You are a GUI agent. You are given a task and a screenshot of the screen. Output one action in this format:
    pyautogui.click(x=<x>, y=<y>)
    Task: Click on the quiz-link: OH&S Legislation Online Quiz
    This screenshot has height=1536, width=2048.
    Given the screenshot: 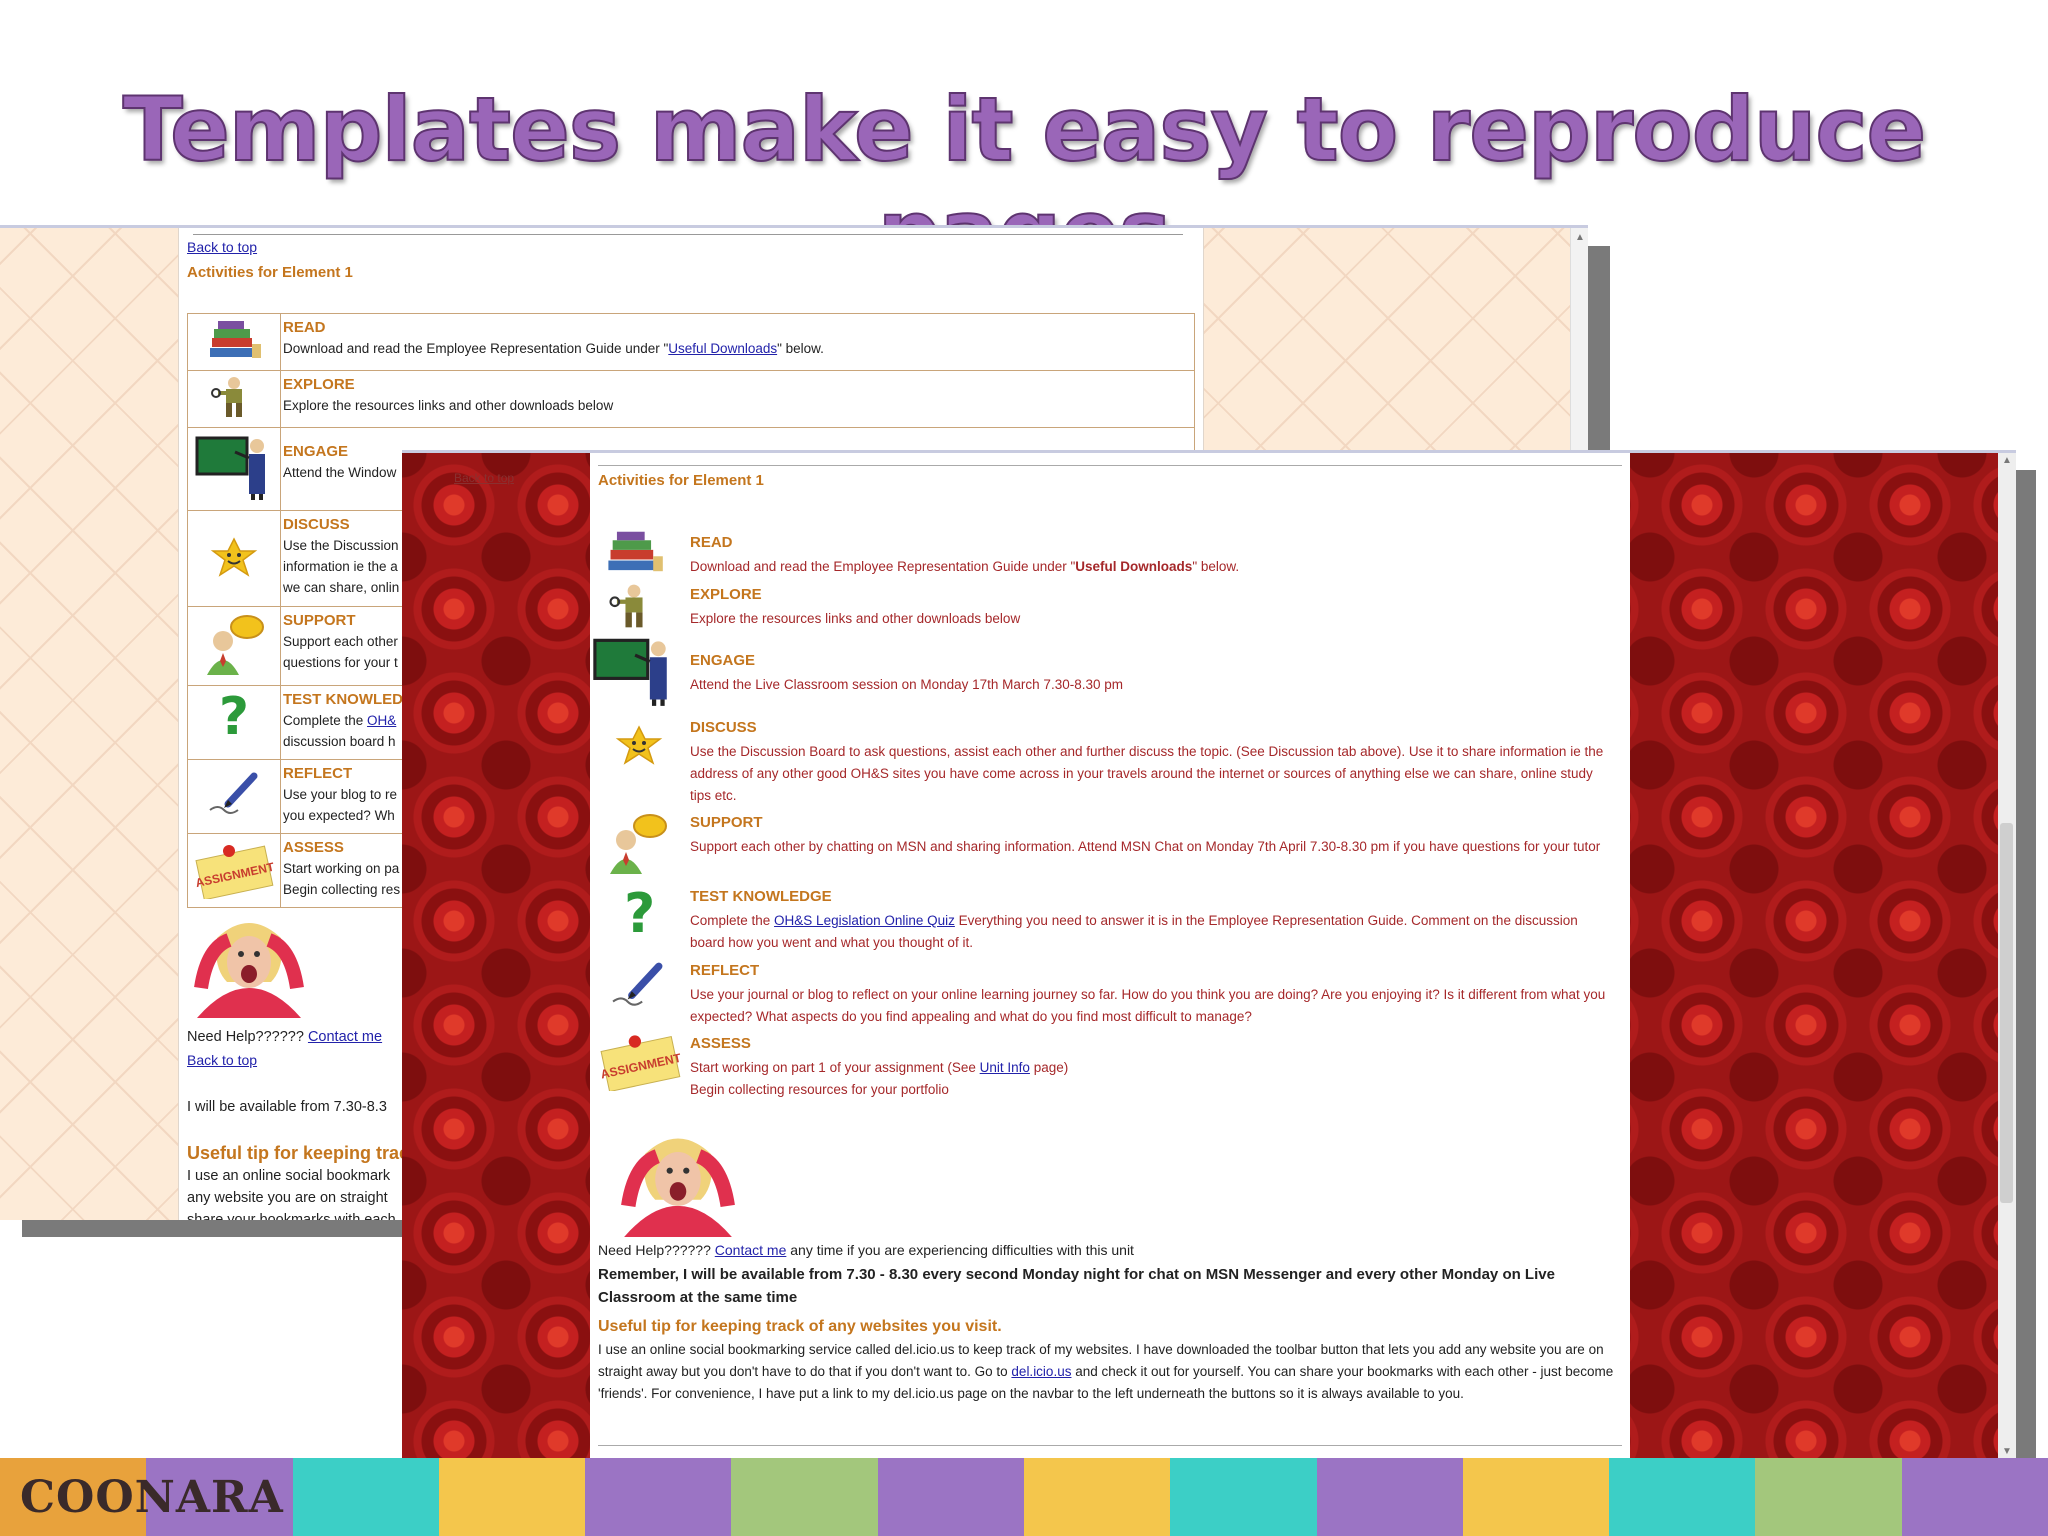 What is the action you would take?
    pyautogui.click(x=864, y=920)
    